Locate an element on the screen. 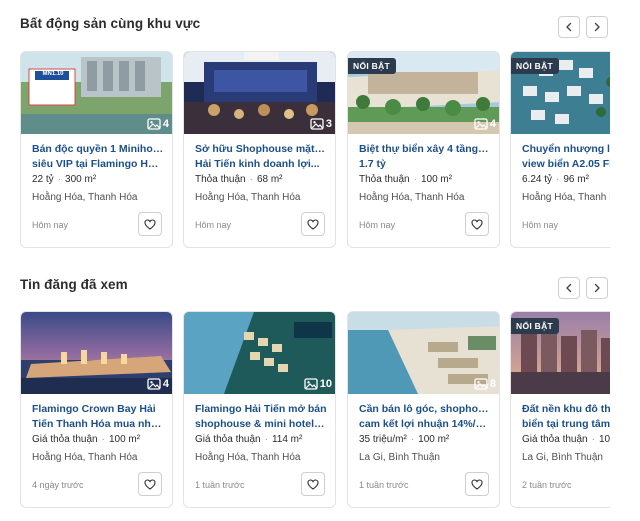 Image resolution: width=640 pixels, height=521 pixels. listing-title: Chuyển nhượng lô x view biển A2.05 Fla is located at coordinates (566, 156).